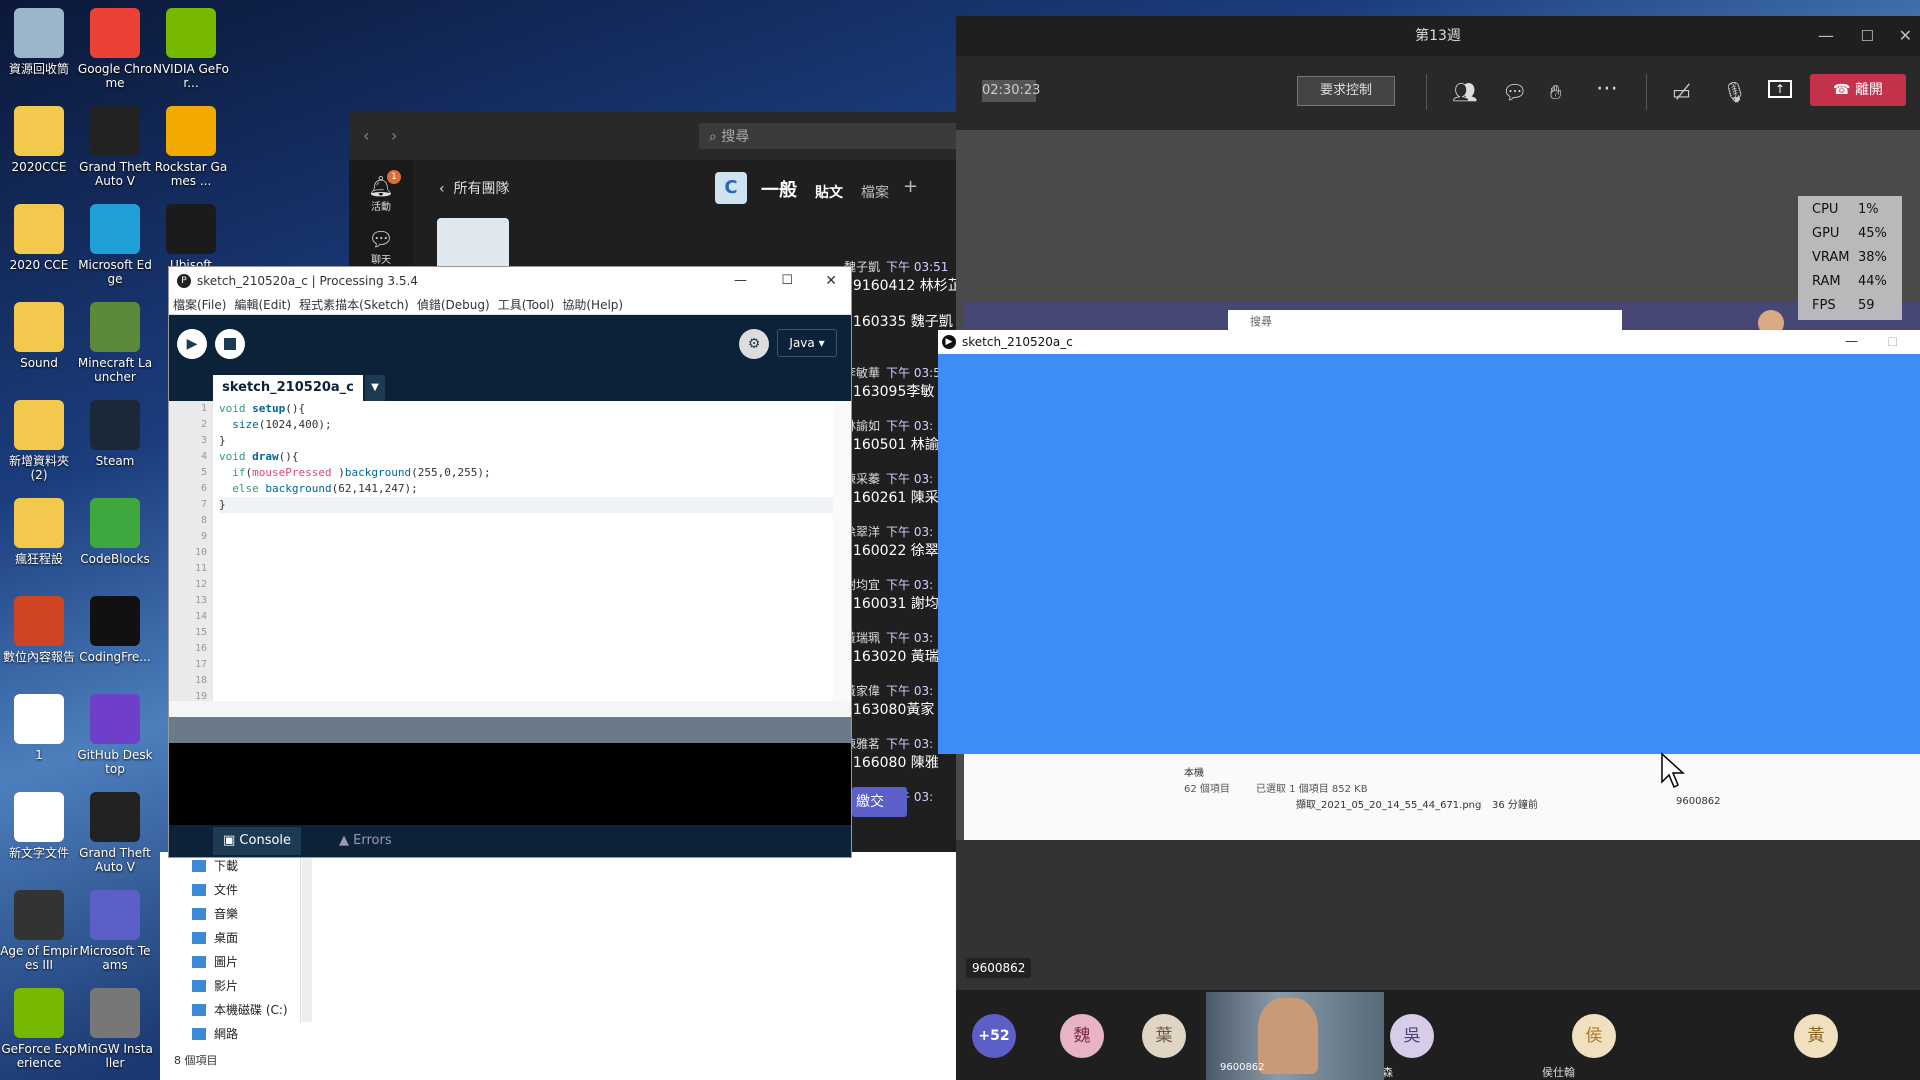 Image resolution: width=1920 pixels, height=1080 pixels. I want to click on desktop-icon-item: 瘋狂程設, so click(39, 532).